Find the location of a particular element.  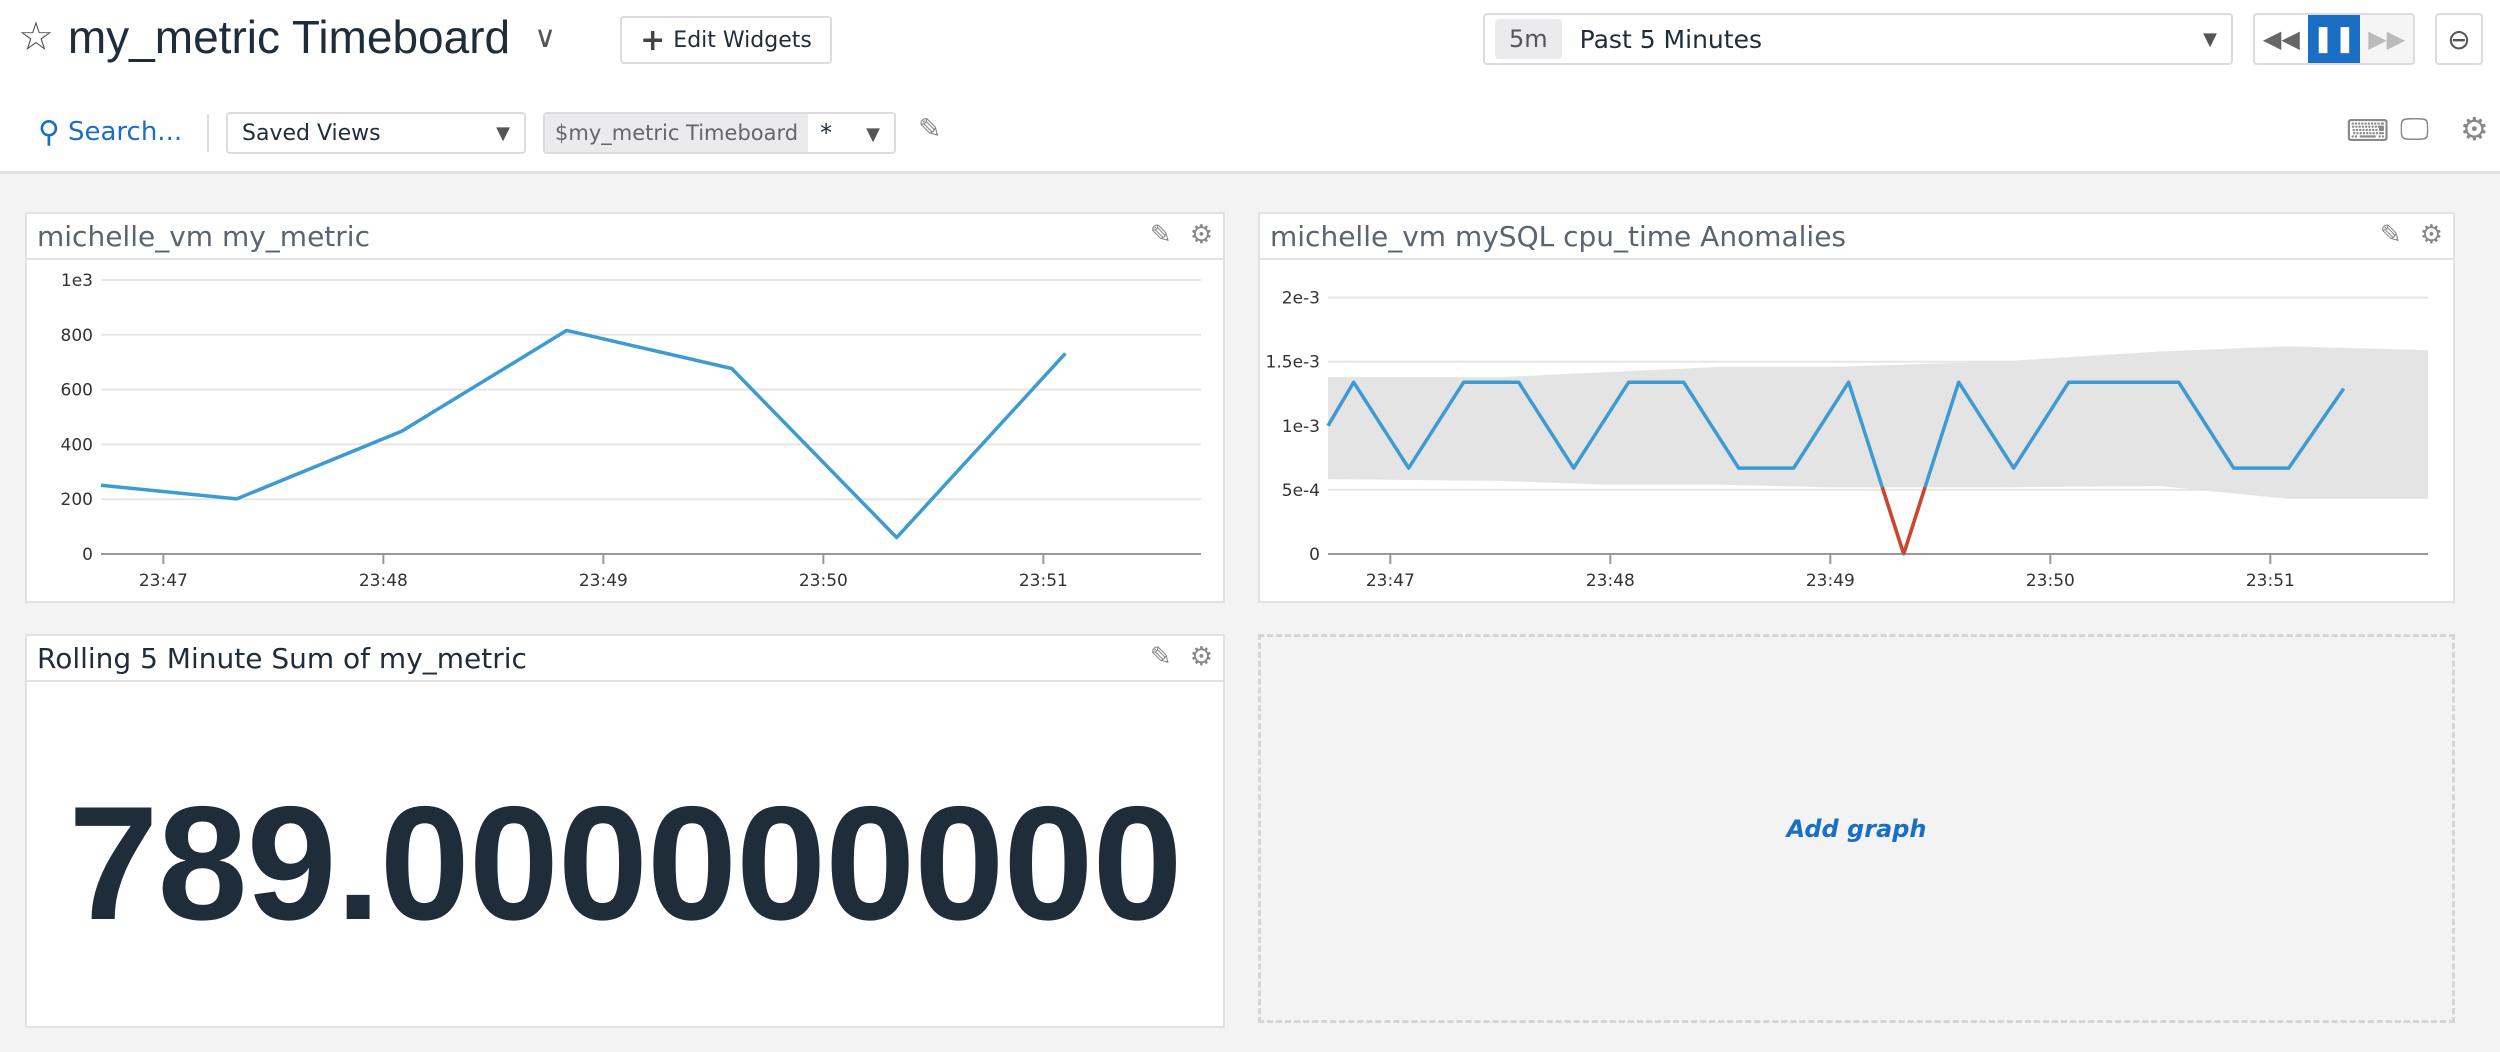

query-value: 789.000000000 is located at coordinates (625, 863).